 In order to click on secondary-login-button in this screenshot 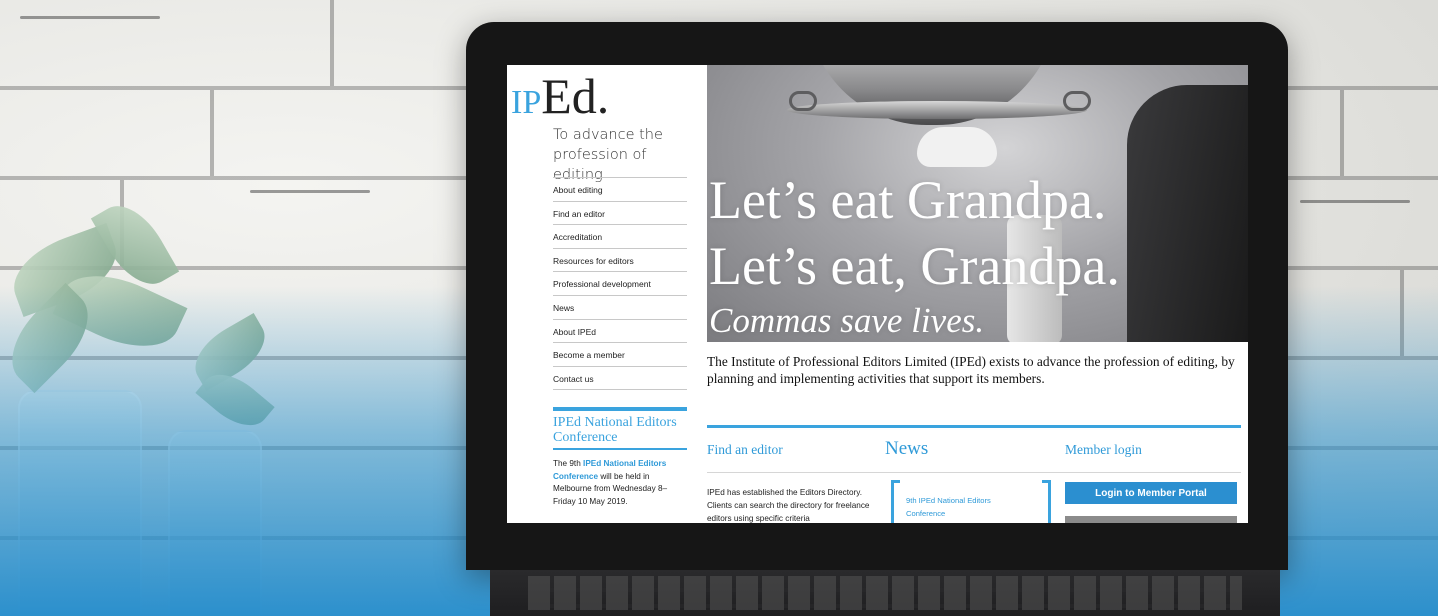, I will do `click(1151, 519)`.